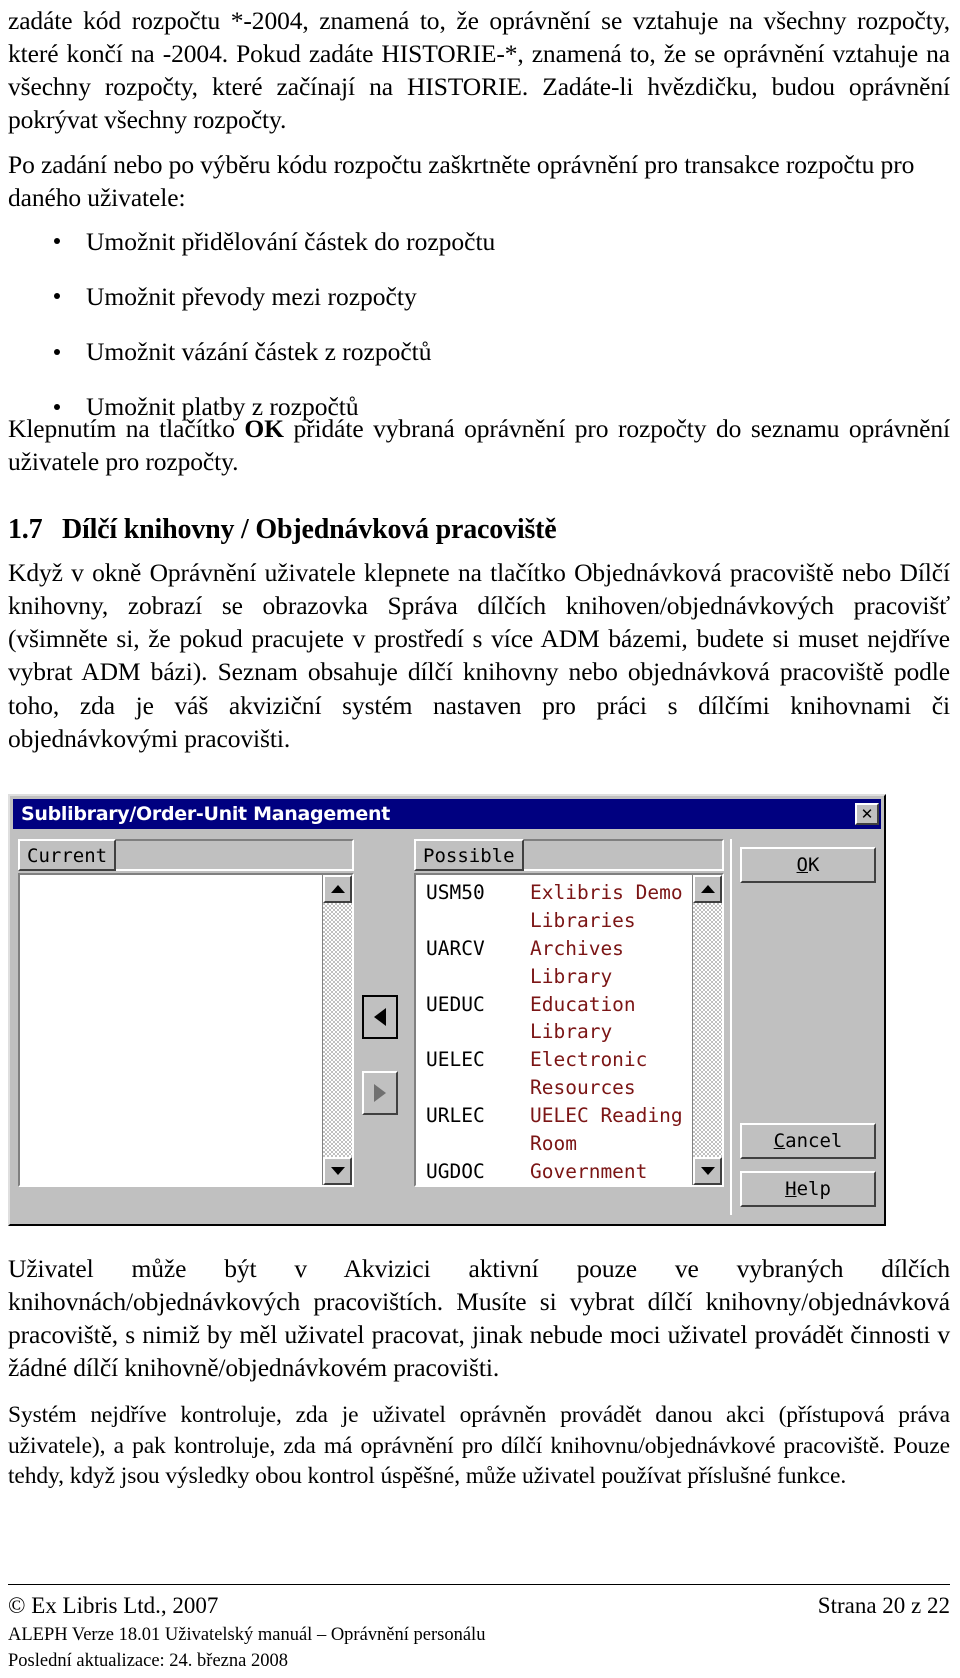 The image size is (960, 1678). I want to click on current-list-scrollbar, so click(337, 1030).